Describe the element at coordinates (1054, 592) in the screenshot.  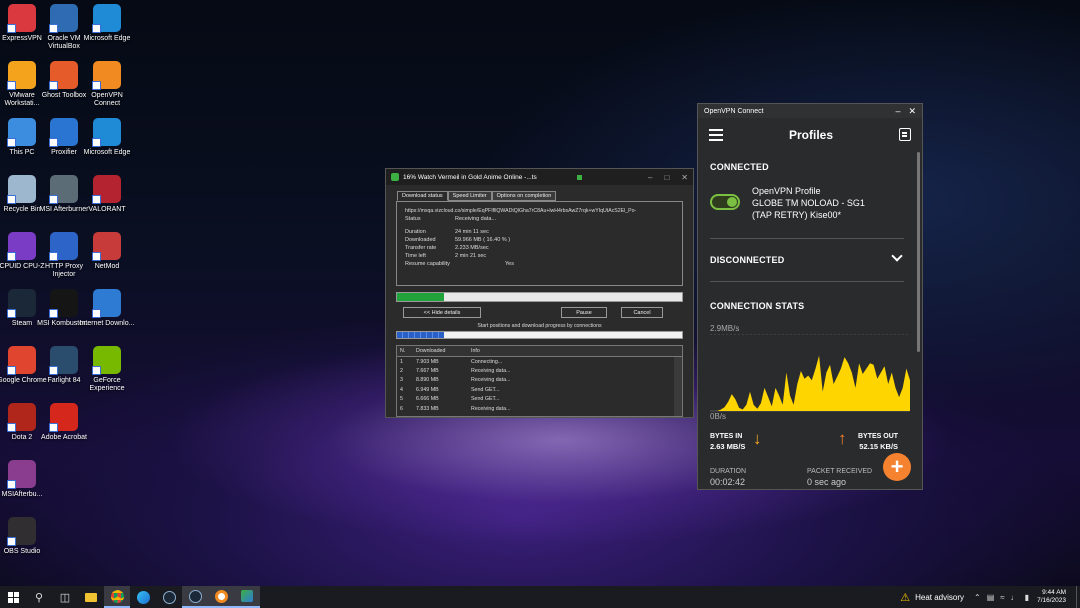
I see `clock-time: 9:44 AM` at that location.